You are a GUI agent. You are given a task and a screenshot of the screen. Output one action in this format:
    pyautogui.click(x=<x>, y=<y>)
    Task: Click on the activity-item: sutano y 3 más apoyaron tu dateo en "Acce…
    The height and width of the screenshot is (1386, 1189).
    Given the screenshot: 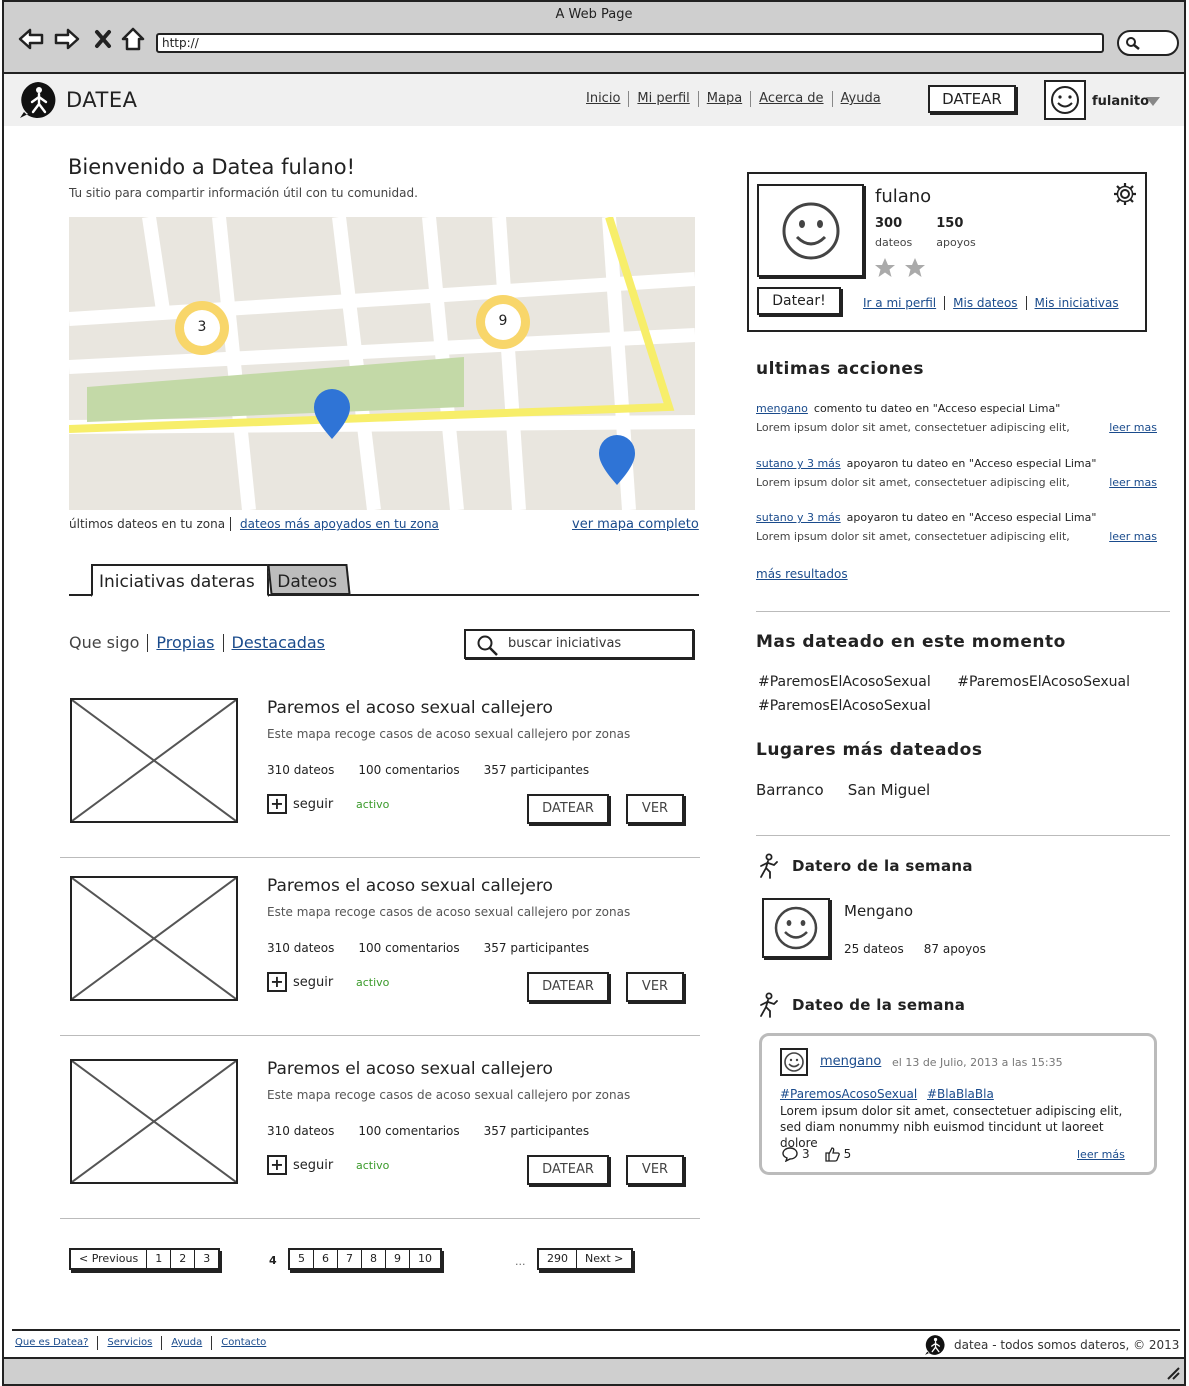 What is the action you would take?
    pyautogui.click(x=958, y=473)
    